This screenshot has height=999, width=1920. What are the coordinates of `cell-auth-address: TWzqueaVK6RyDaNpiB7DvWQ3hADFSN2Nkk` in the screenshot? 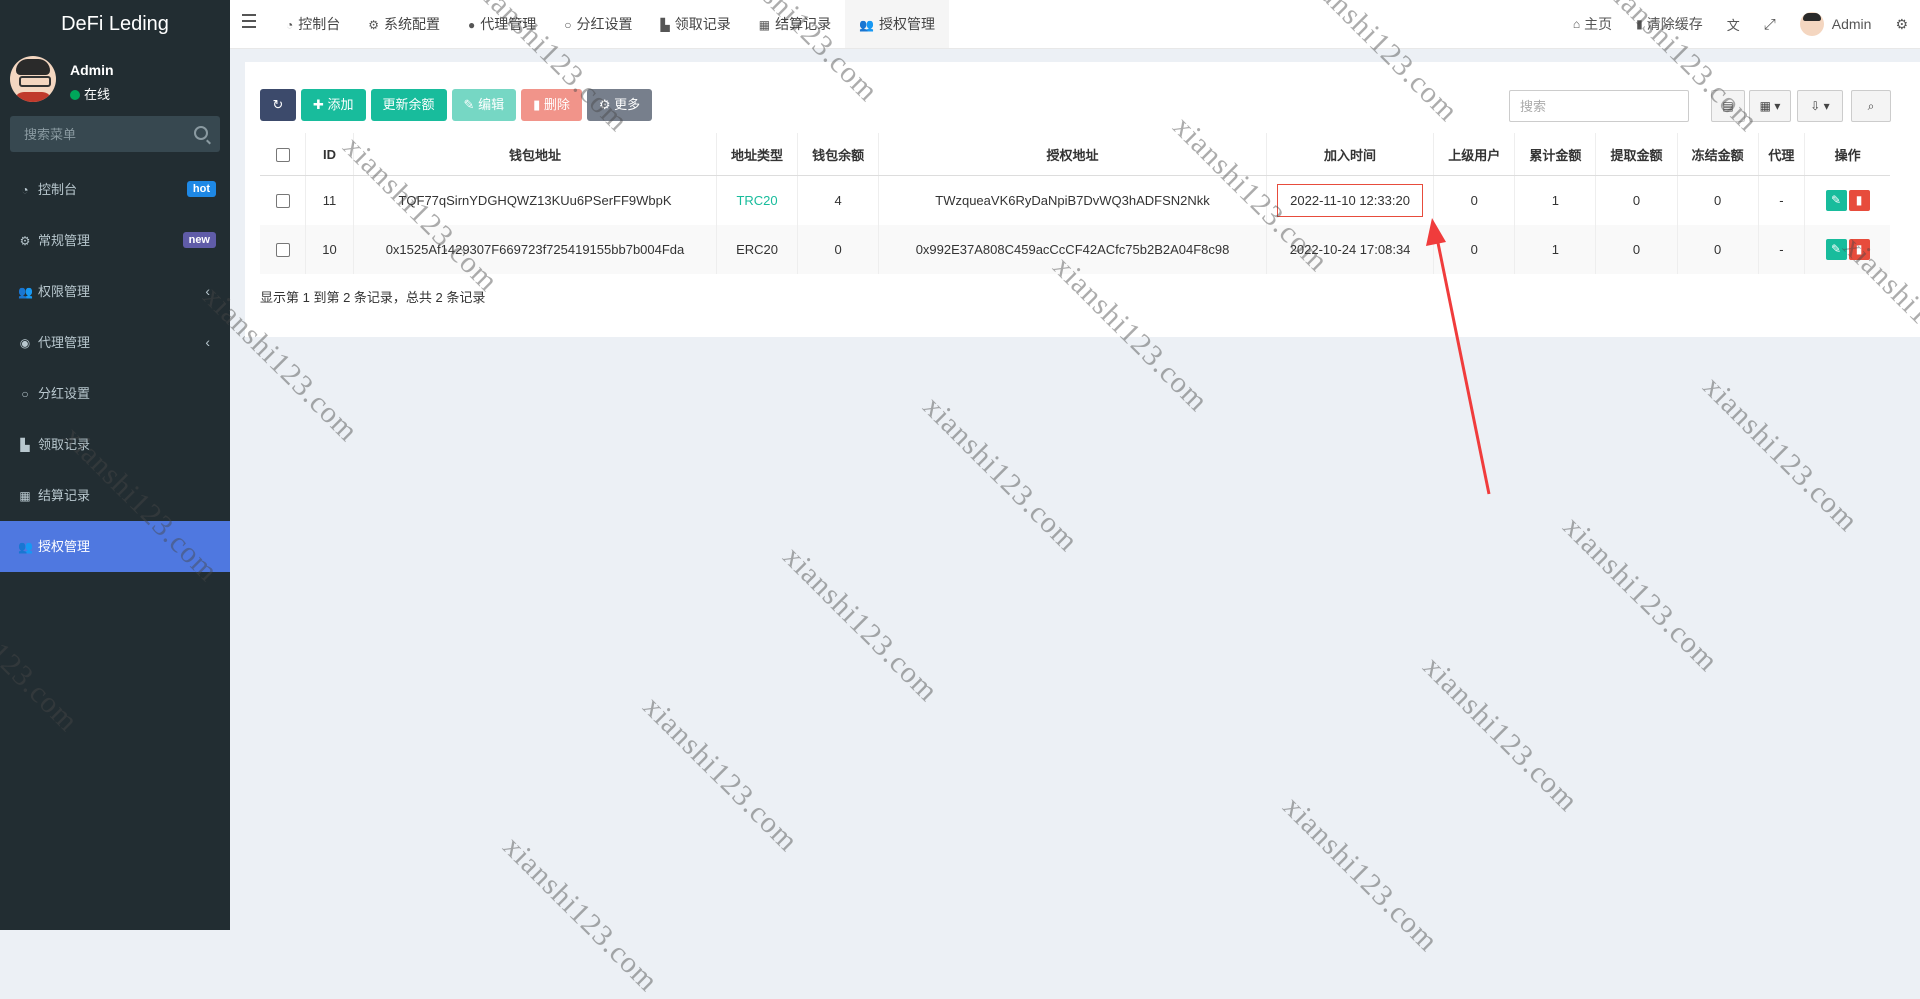 It's located at (1072, 200).